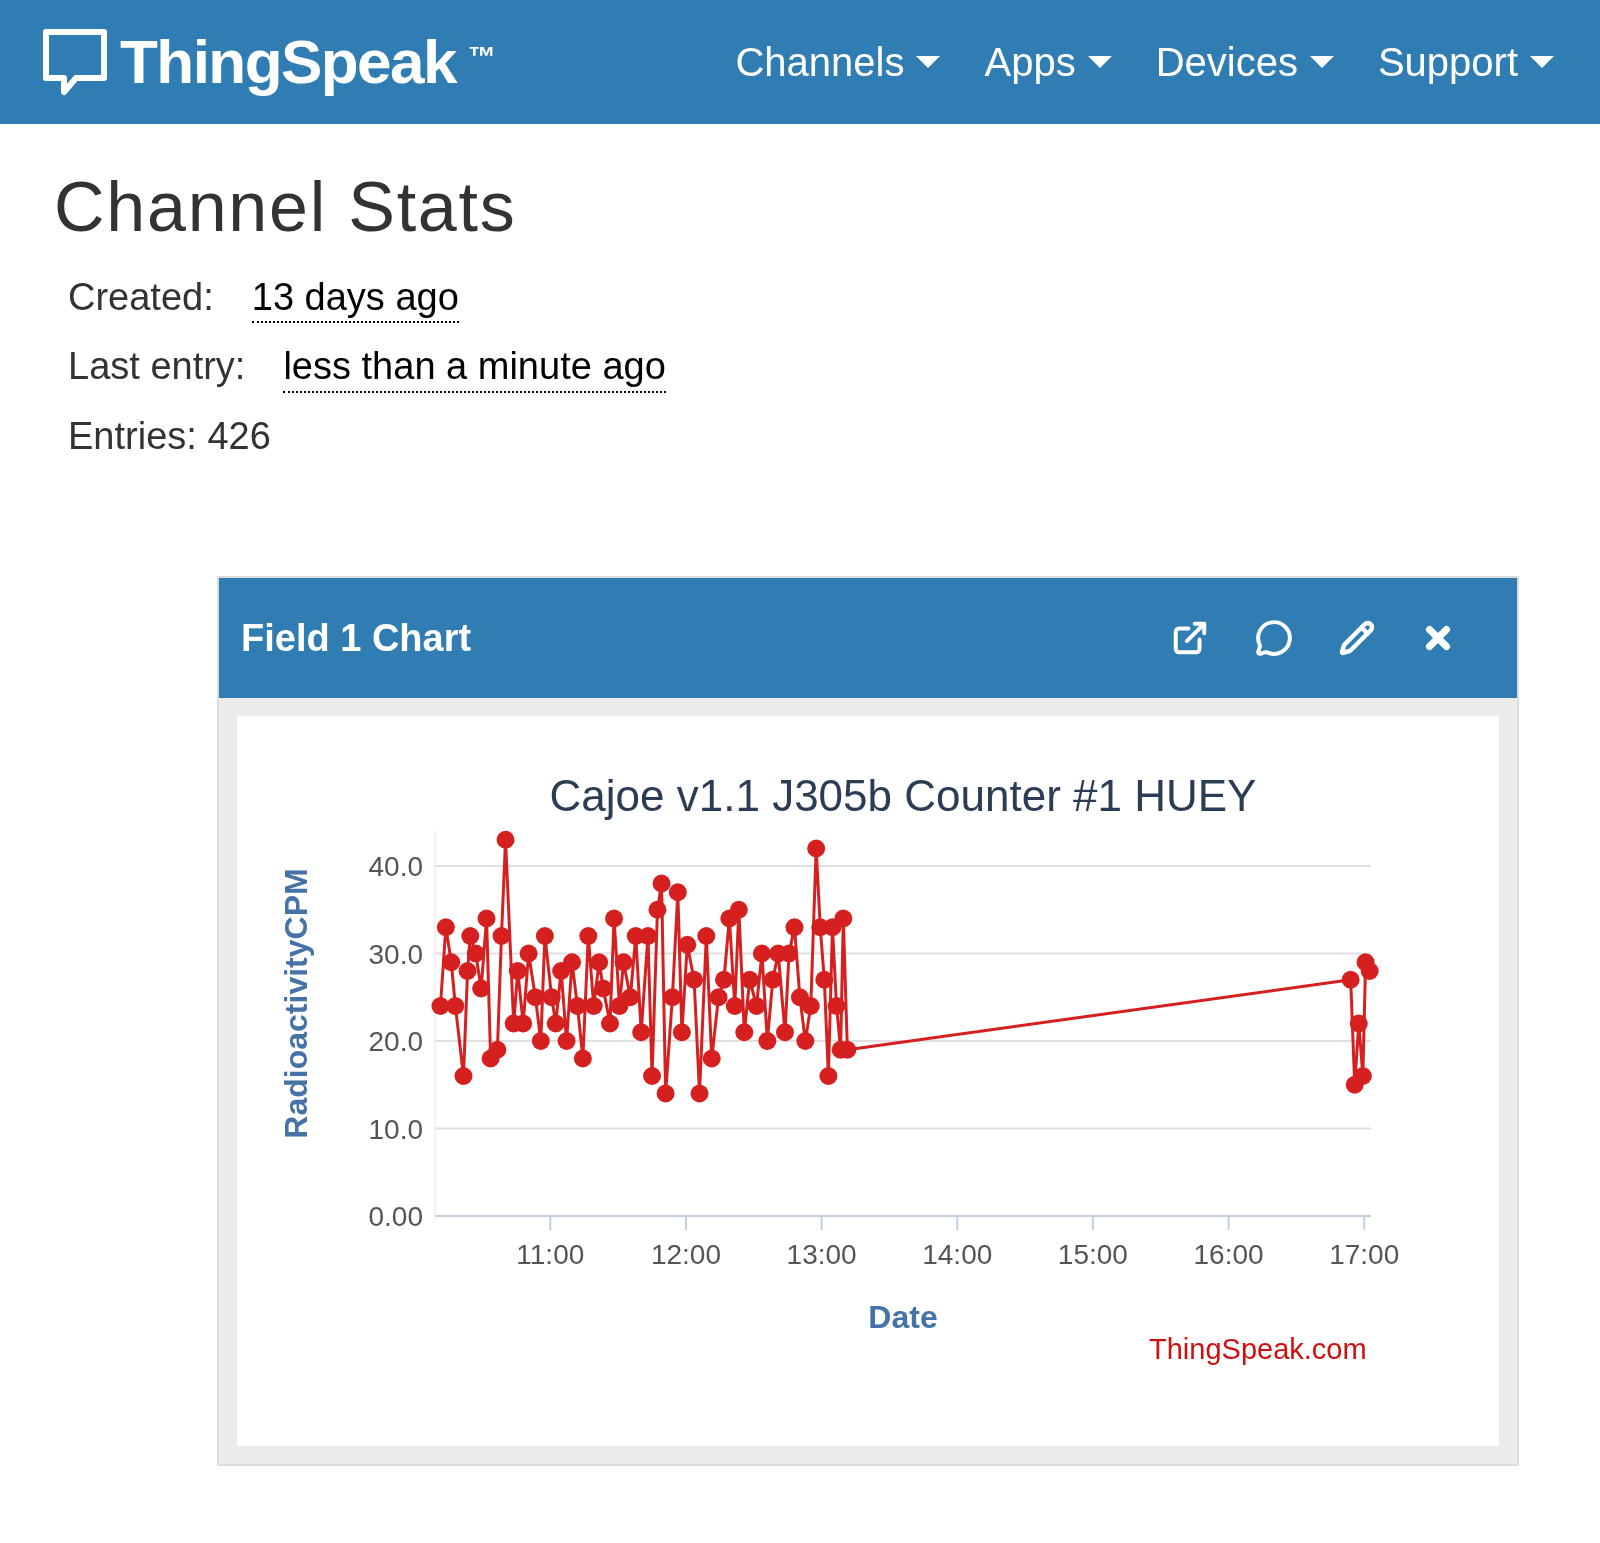  I want to click on stat-label: Created:, so click(141, 297).